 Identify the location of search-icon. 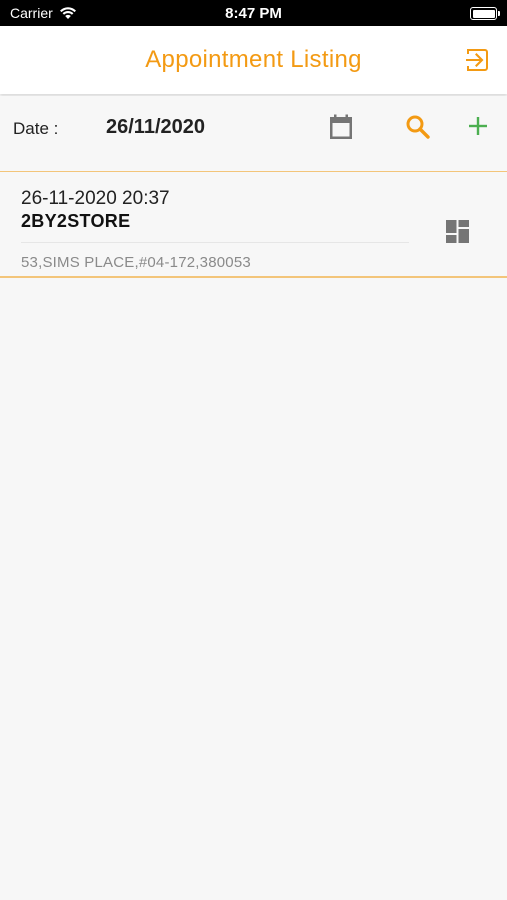
(418, 127).